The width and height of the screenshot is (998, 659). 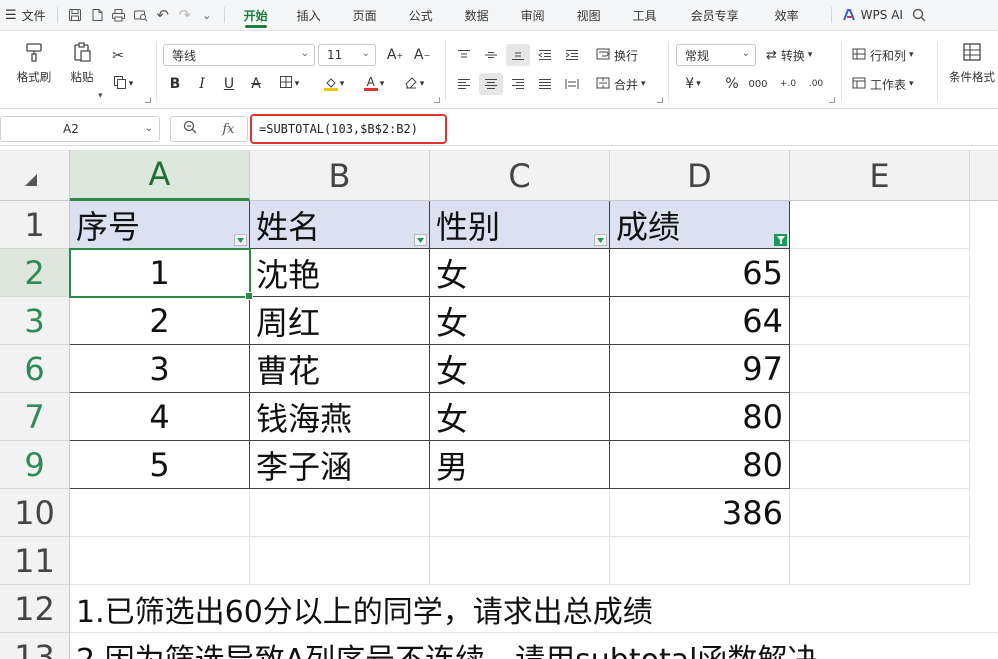 I want to click on column-header-c: C, so click(x=520, y=175).